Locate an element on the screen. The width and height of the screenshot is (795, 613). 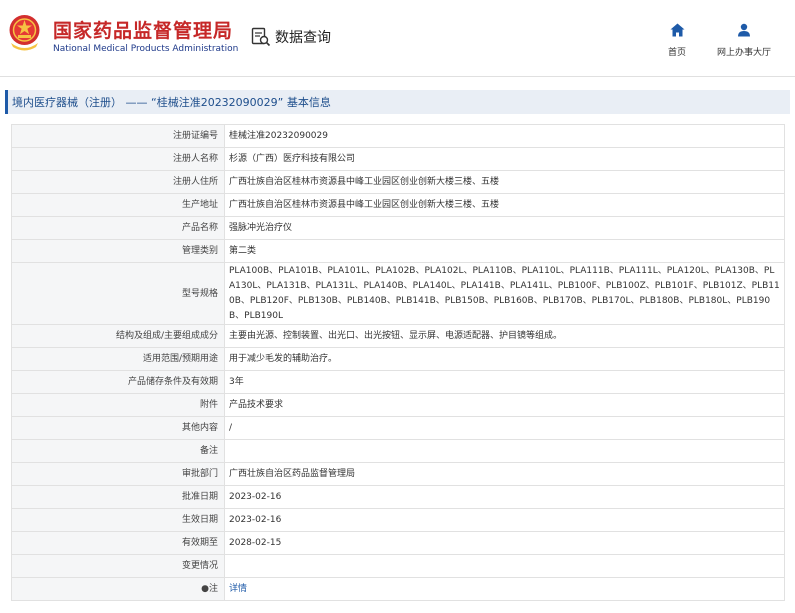
field-label: 适用范围/预期用途 is located at coordinates (118, 359).